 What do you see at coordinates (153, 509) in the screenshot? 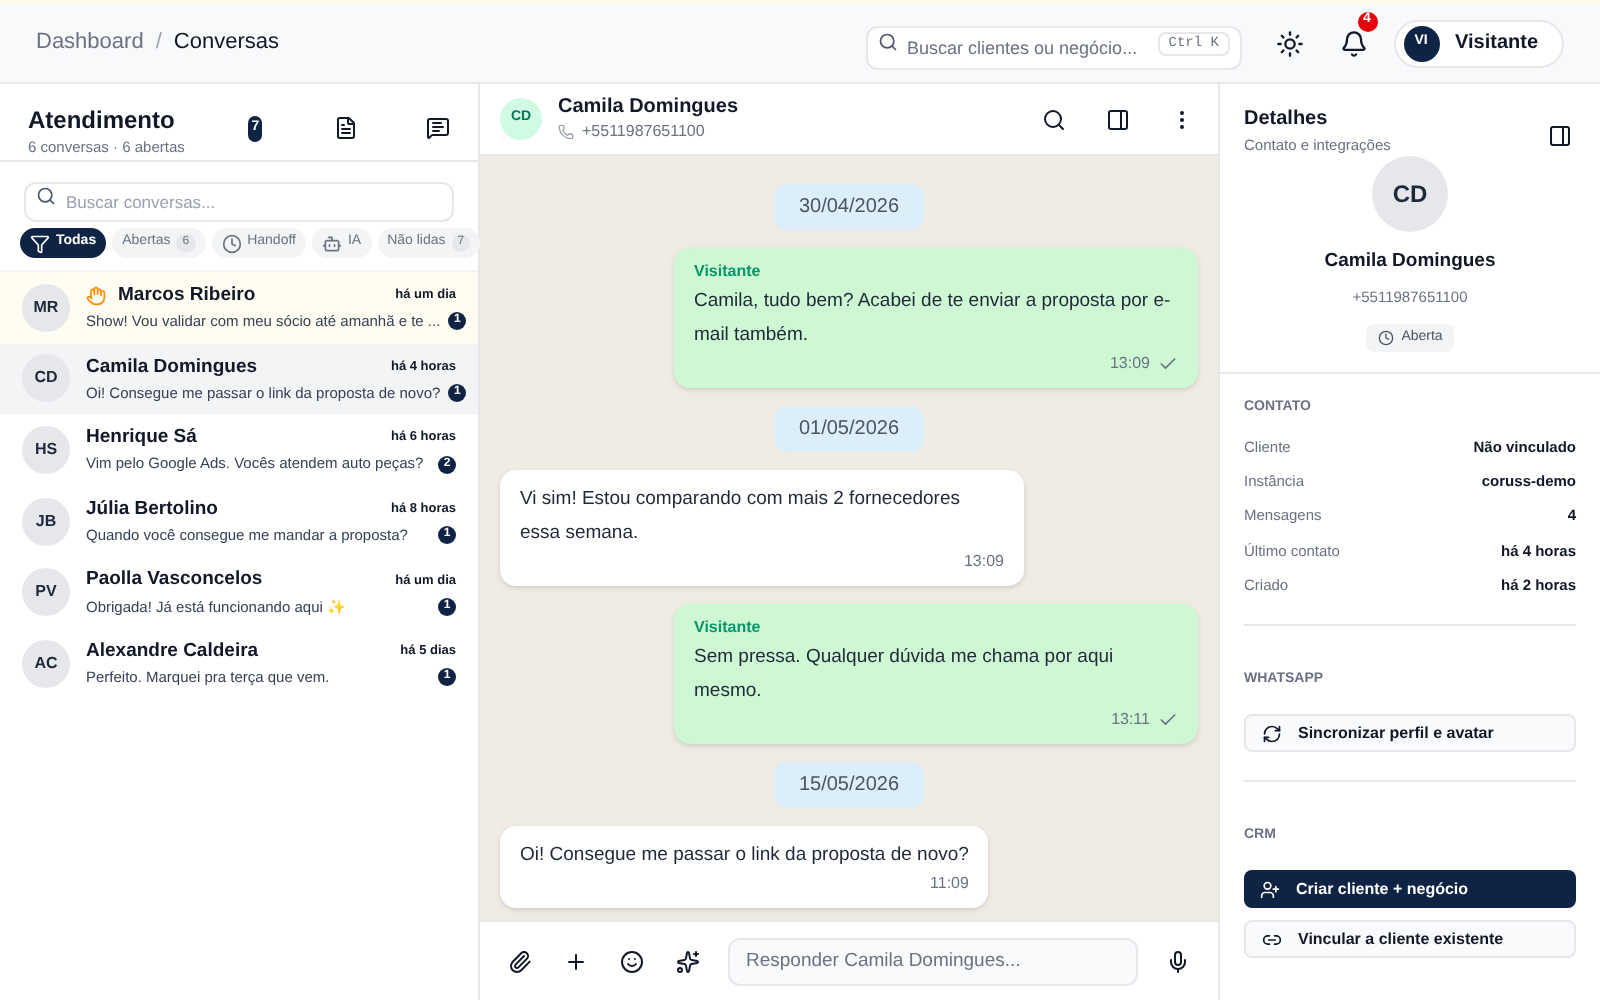
I see `contact-name: Júlia Bertolino` at bounding box center [153, 509].